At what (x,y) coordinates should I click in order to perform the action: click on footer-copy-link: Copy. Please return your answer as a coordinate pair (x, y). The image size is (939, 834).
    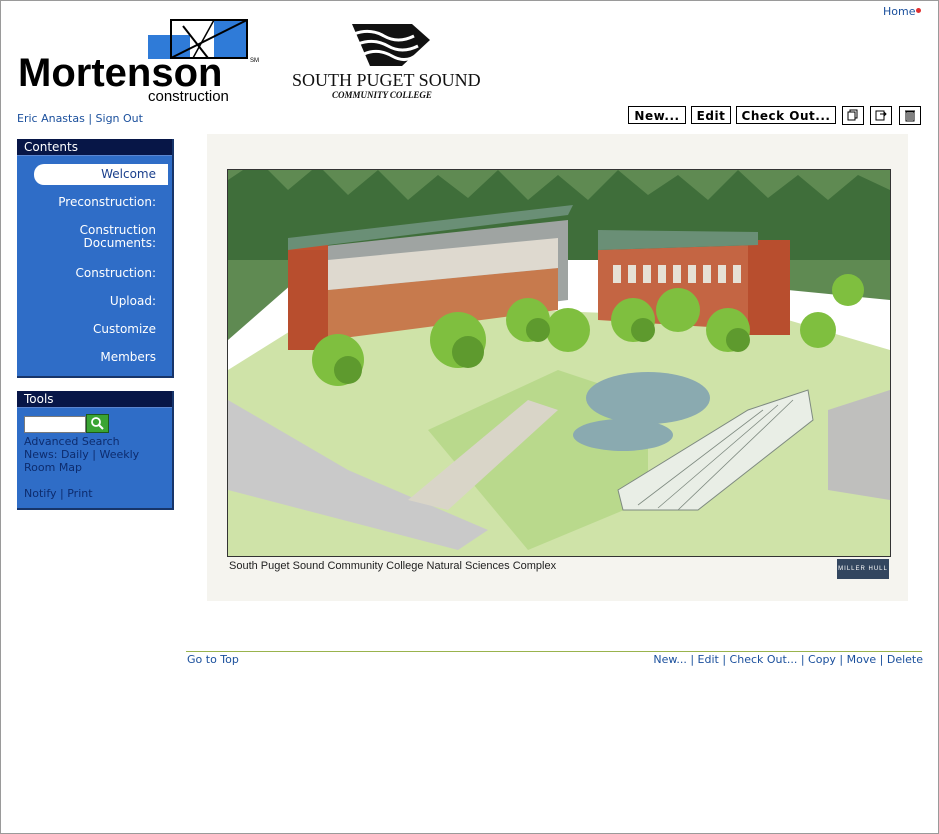
    Looking at the image, I should click on (822, 659).